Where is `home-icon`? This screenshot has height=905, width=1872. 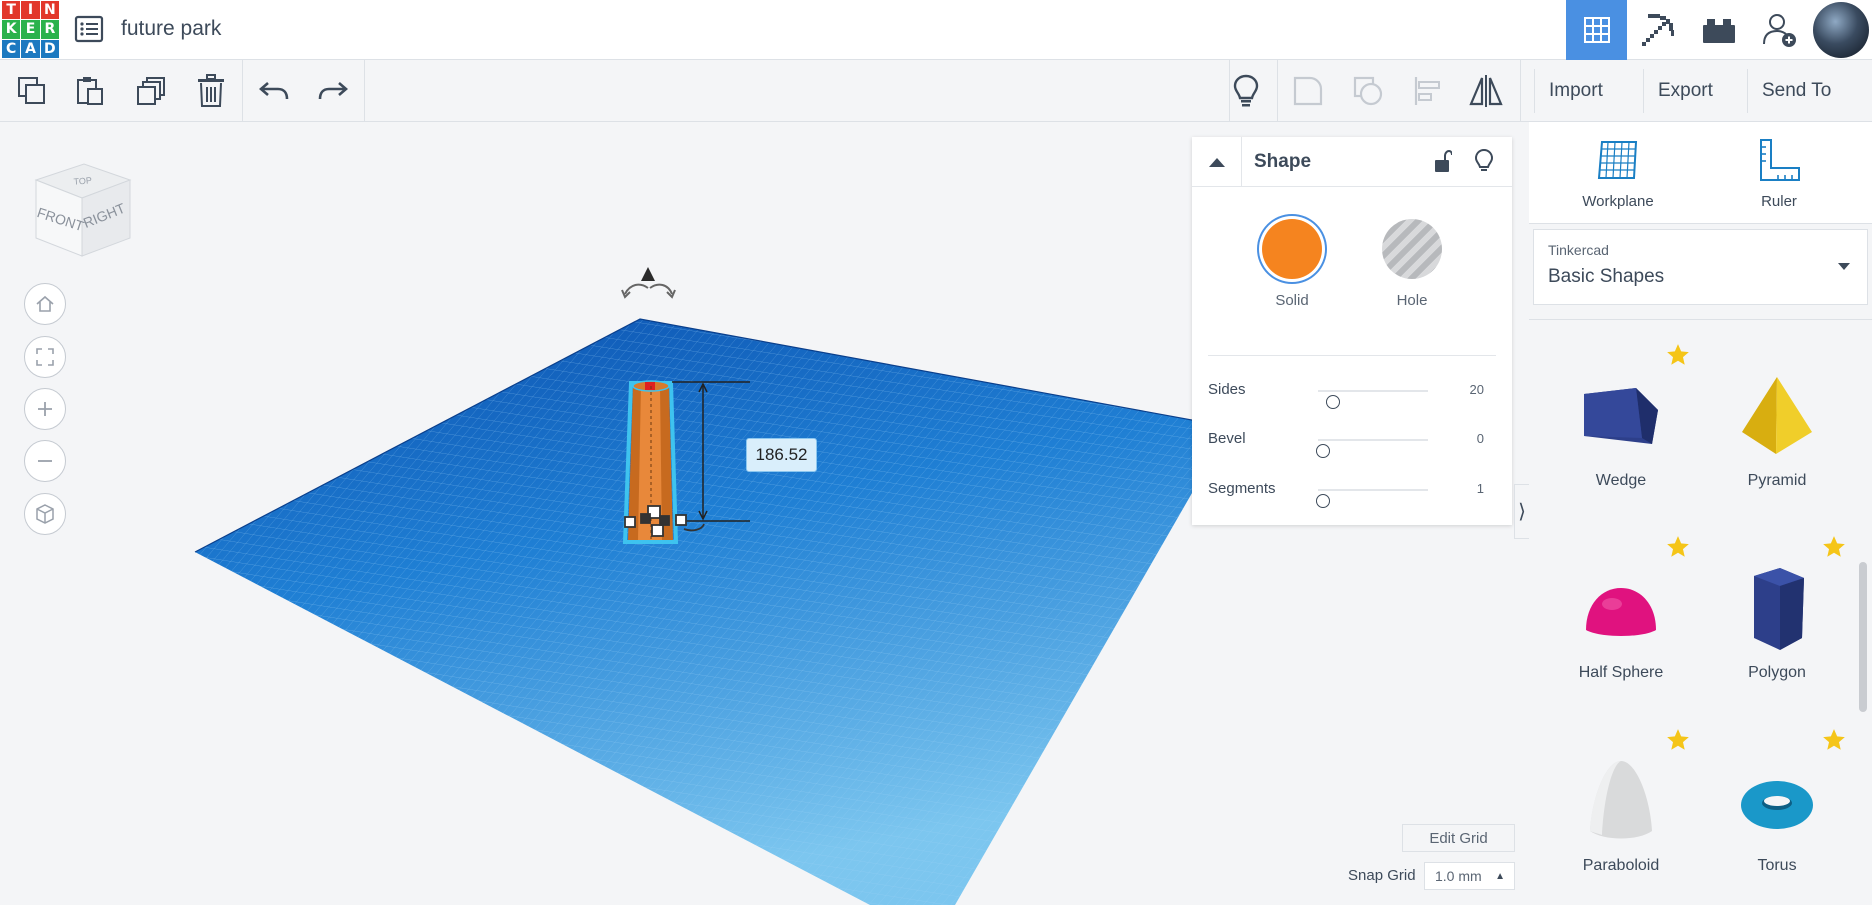
home-icon is located at coordinates (45, 303).